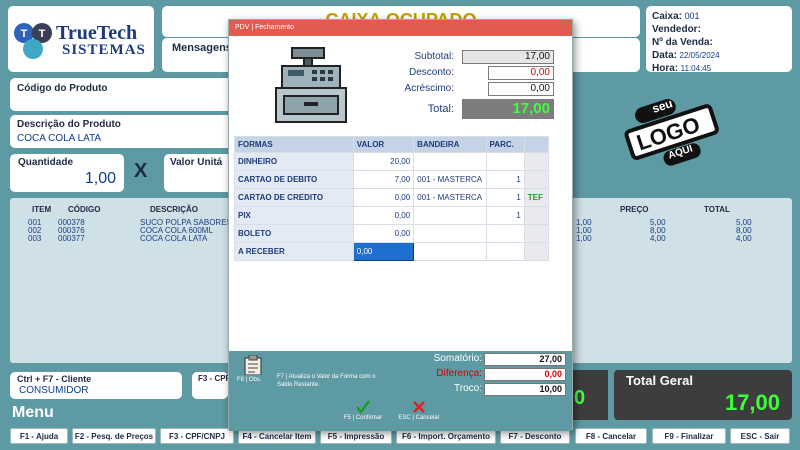 The image size is (800, 450). I want to click on col-total: TOTAL, so click(717, 209).